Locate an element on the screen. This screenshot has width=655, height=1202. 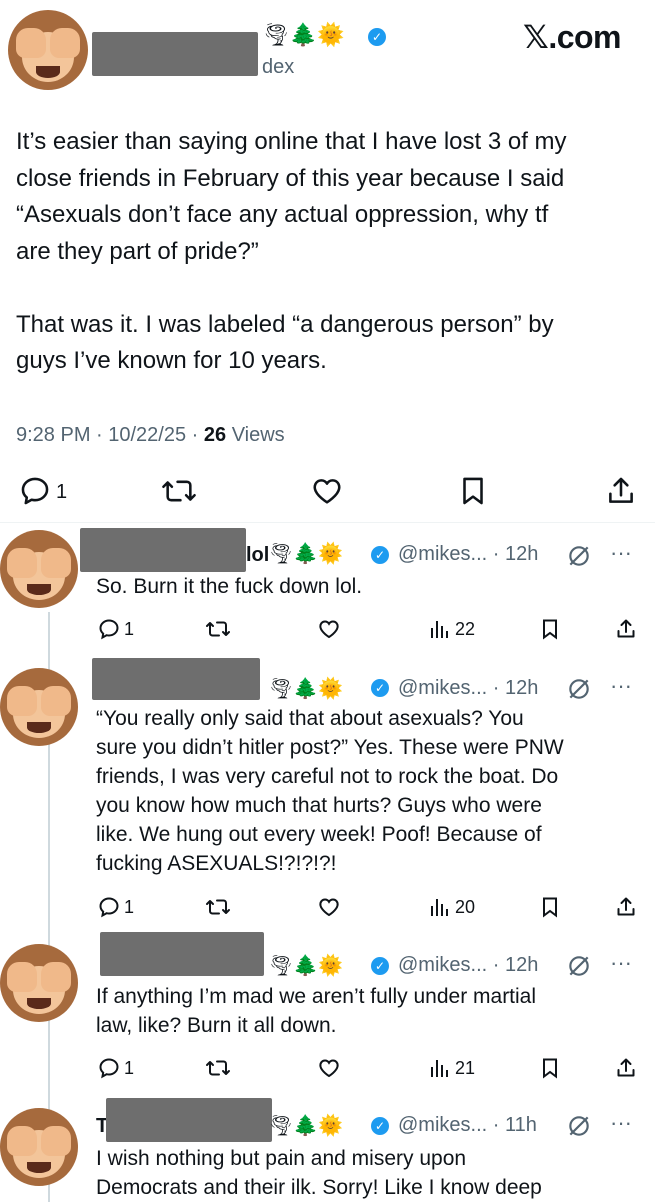
handle-partial: dex is located at coordinates (278, 67).